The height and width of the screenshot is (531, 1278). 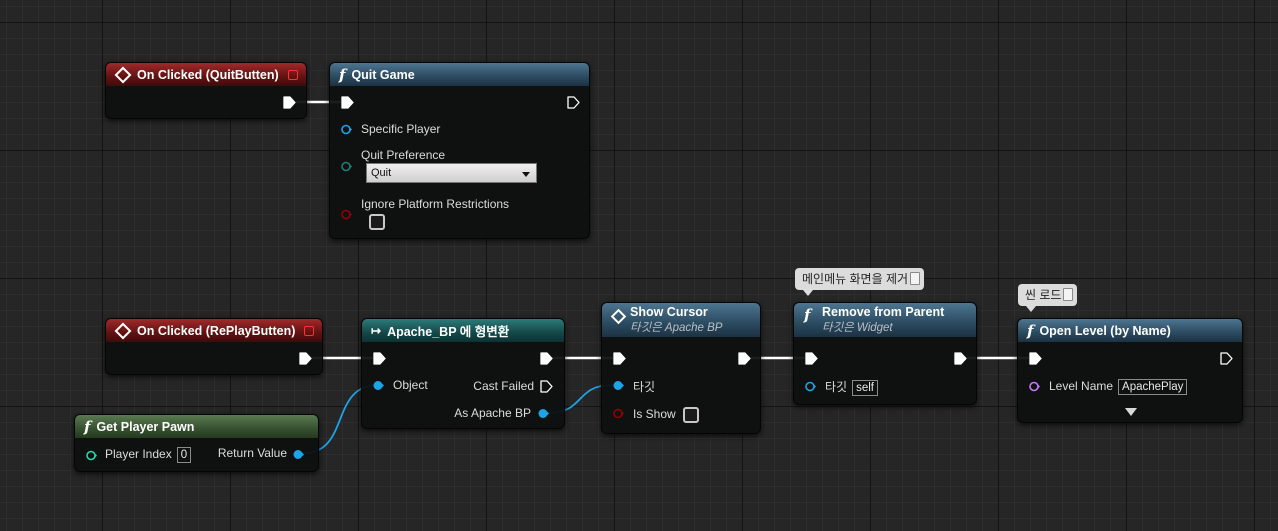 What do you see at coordinates (377, 222) in the screenshot?
I see `ignore-platform-checkbox` at bounding box center [377, 222].